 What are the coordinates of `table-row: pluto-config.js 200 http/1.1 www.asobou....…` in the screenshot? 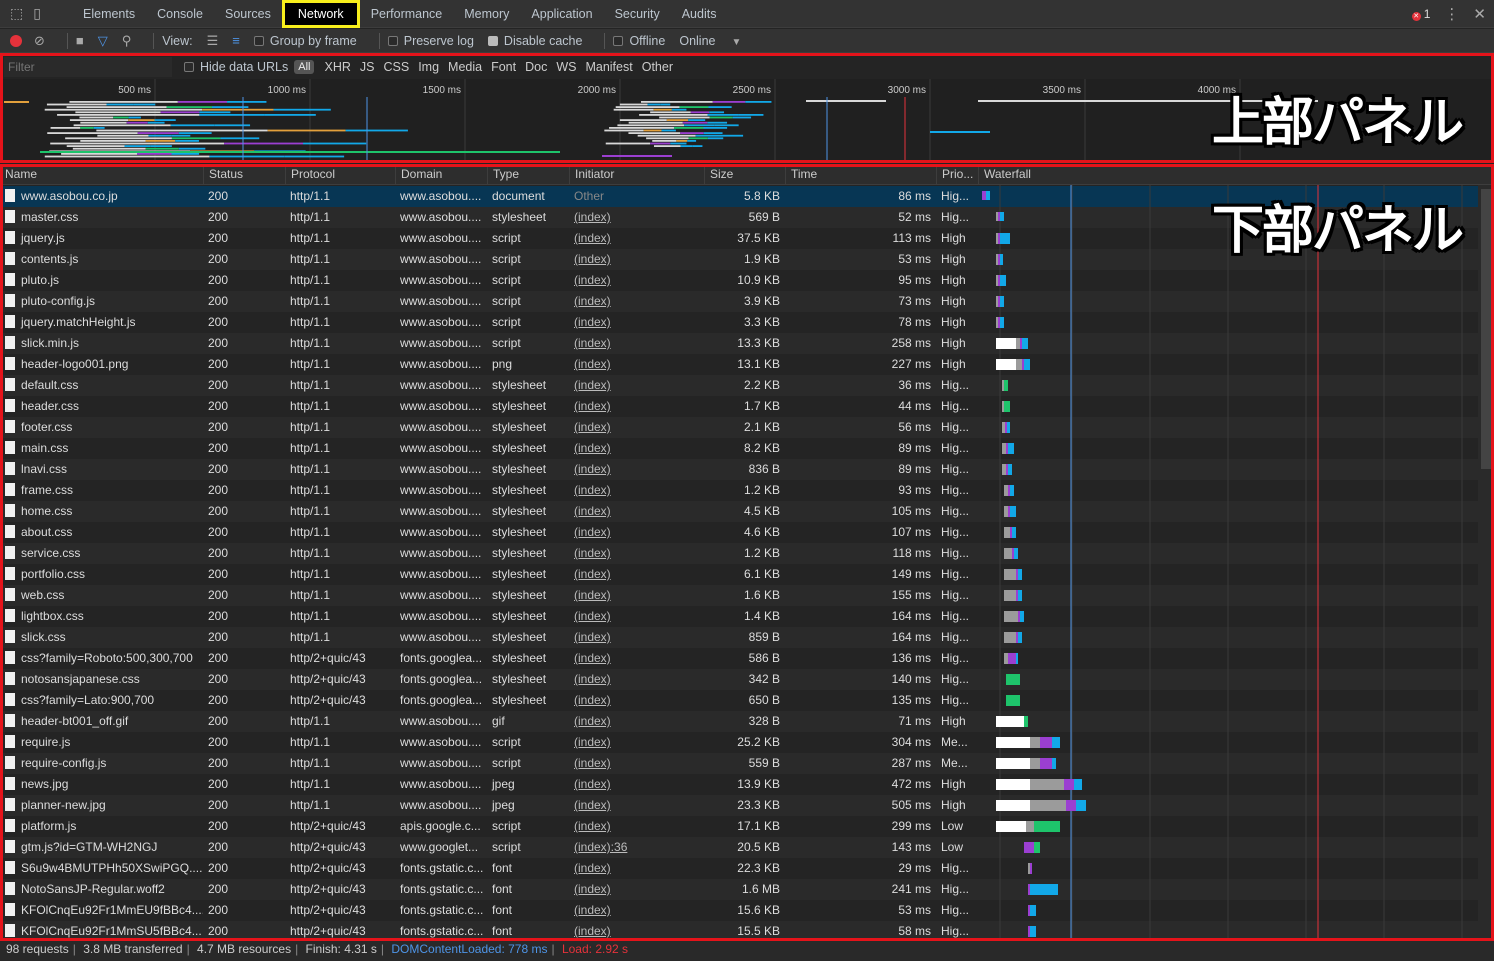 It's located at (739, 301).